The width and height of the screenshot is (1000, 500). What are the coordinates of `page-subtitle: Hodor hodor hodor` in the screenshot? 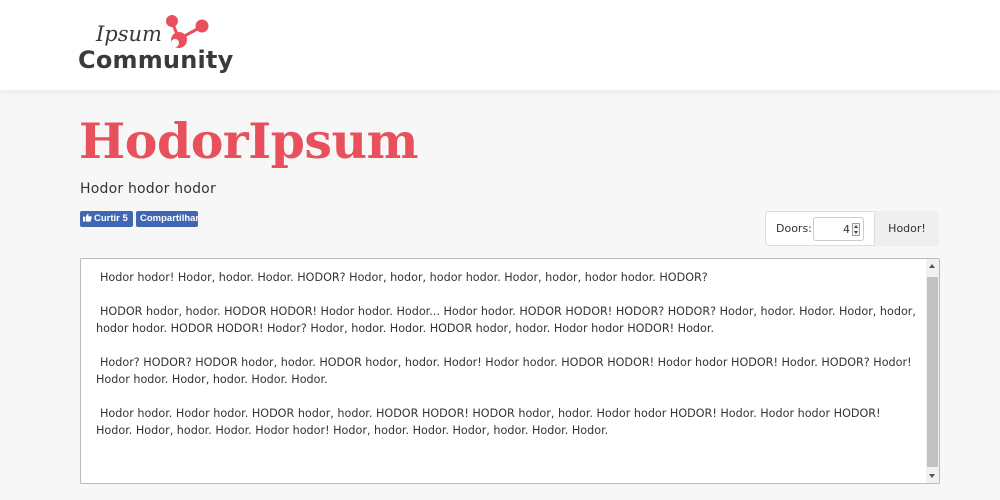 It's located at (148, 189).